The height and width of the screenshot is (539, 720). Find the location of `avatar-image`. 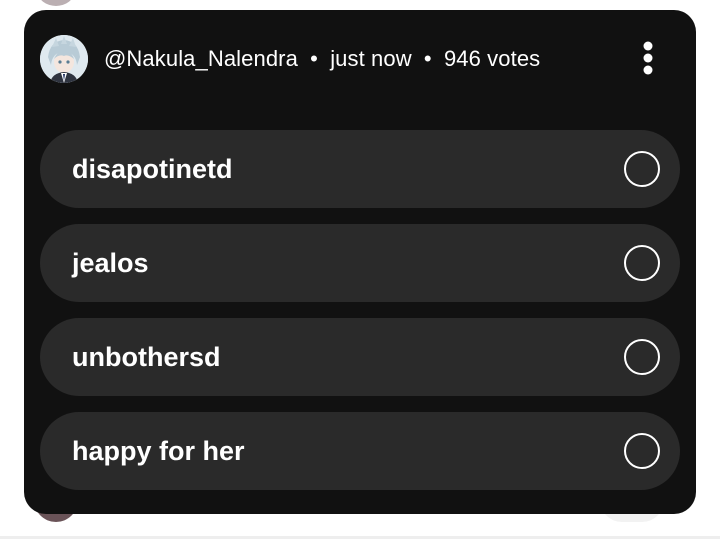

avatar-image is located at coordinates (64, 59).